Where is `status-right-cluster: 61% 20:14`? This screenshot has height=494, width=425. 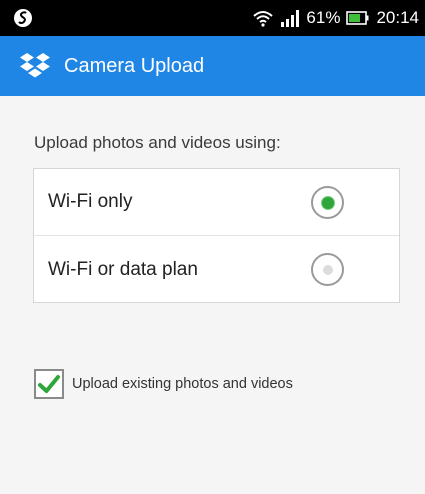 status-right-cluster: 61% 20:14 is located at coordinates (335, 18).